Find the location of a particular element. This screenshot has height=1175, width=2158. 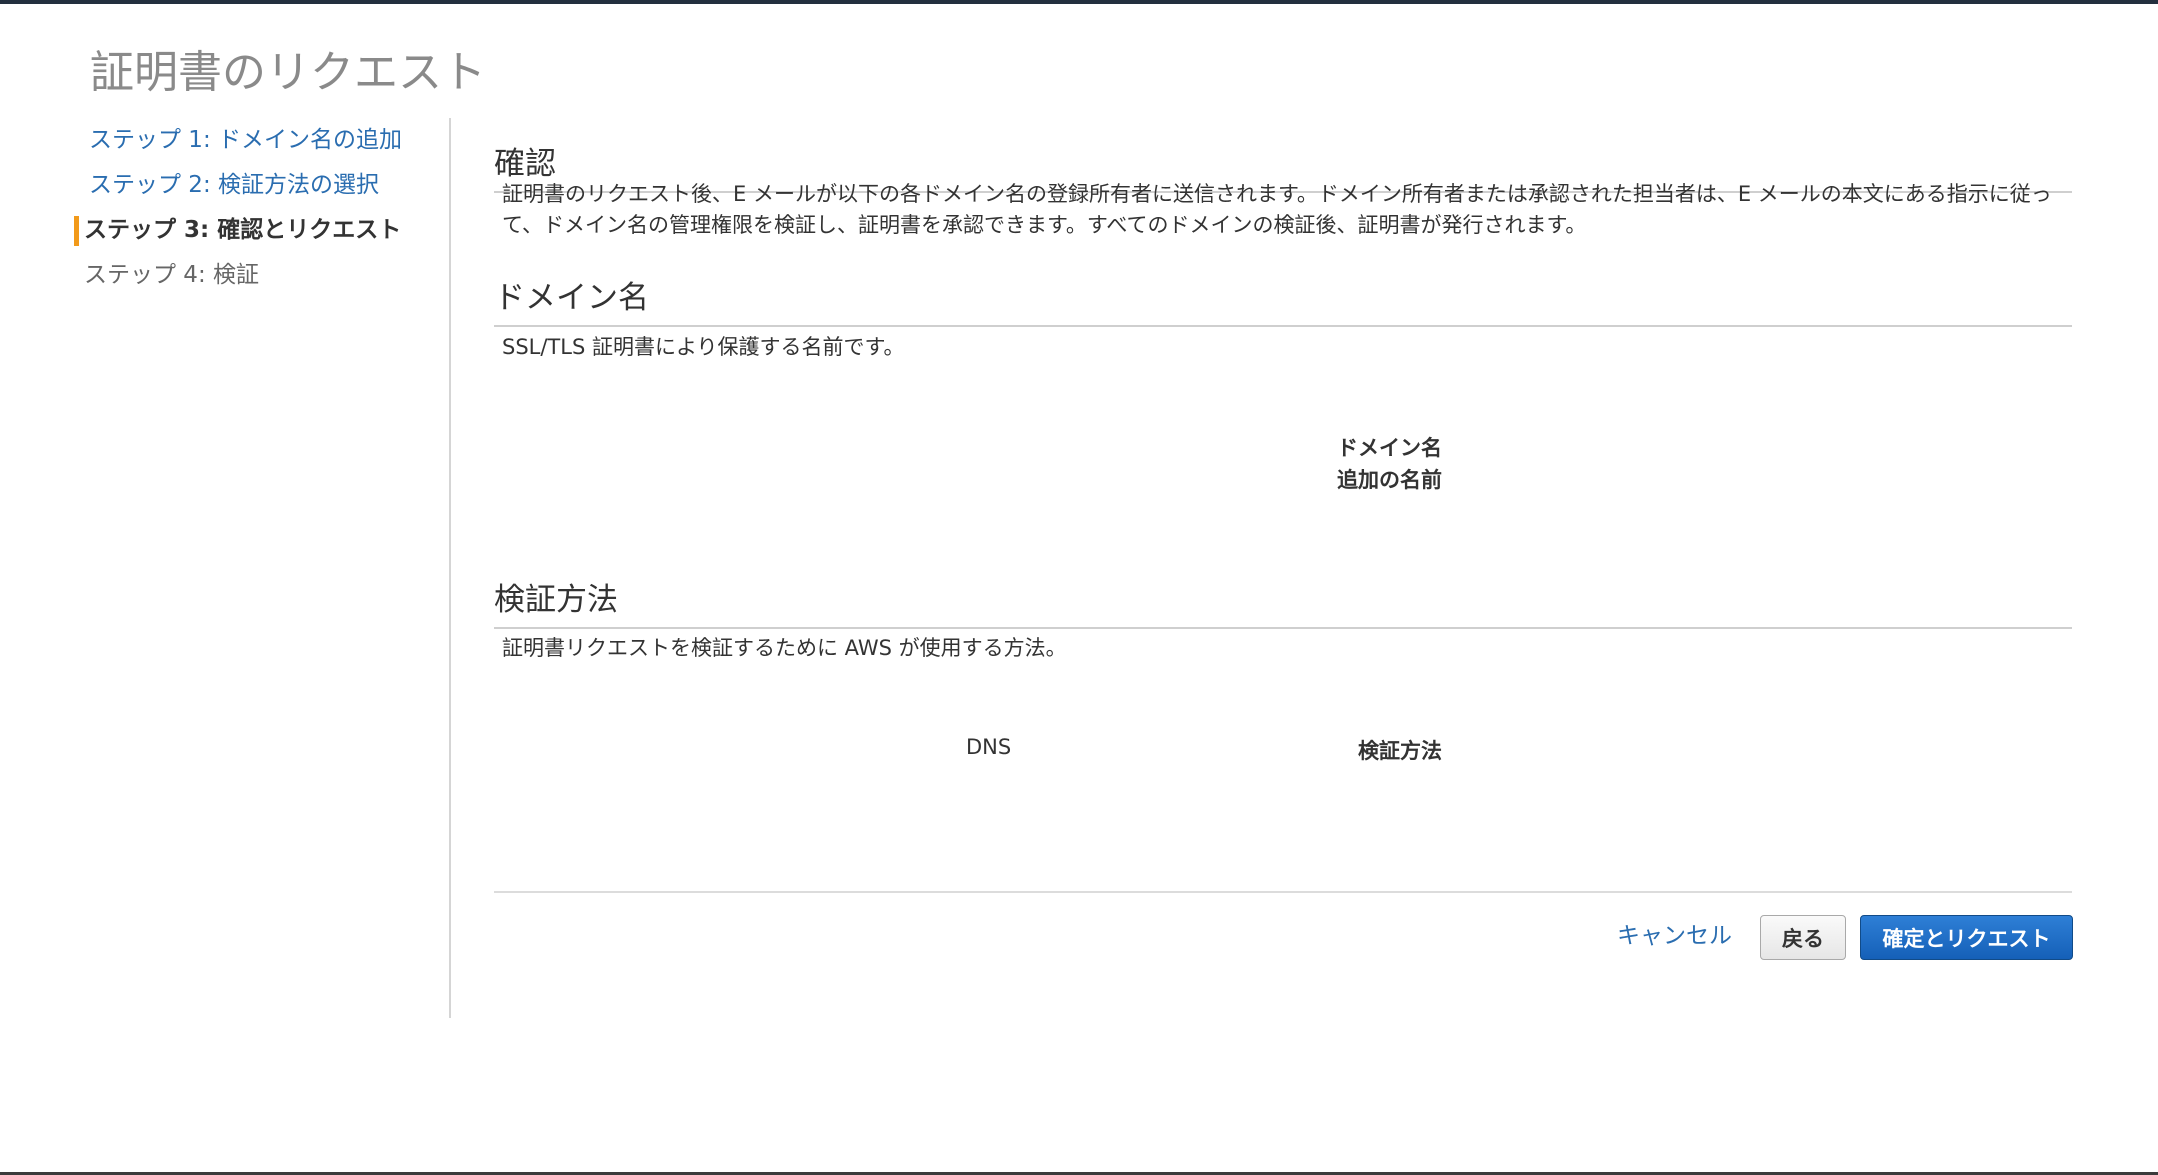

step-2-link: ステップ 2: 検証方法の選択 is located at coordinates (238, 185).